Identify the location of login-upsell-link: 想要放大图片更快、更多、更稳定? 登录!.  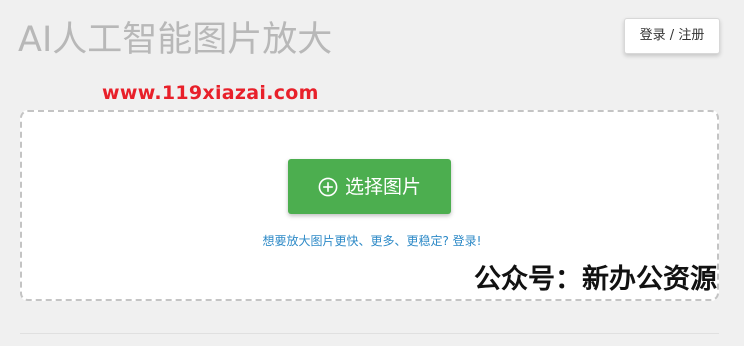
(372, 241).